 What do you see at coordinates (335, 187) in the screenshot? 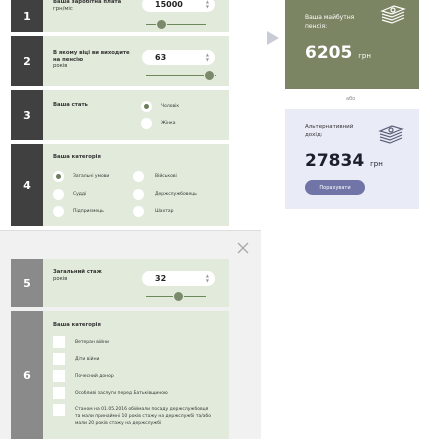
I see `calculate-button: Порахувати` at bounding box center [335, 187].